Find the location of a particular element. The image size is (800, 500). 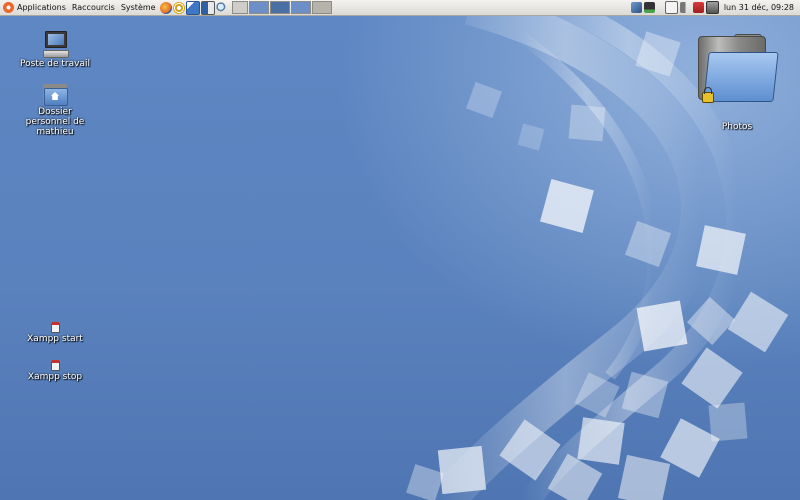

writer-icon is located at coordinates (192, 7).